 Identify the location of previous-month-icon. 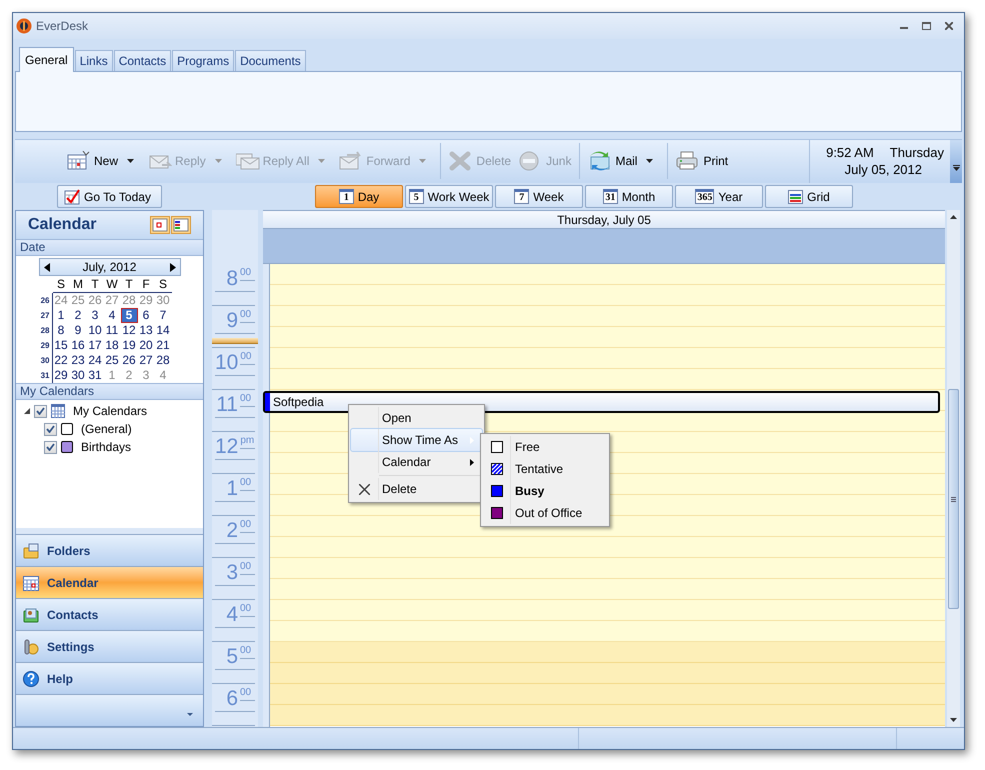
(47, 267).